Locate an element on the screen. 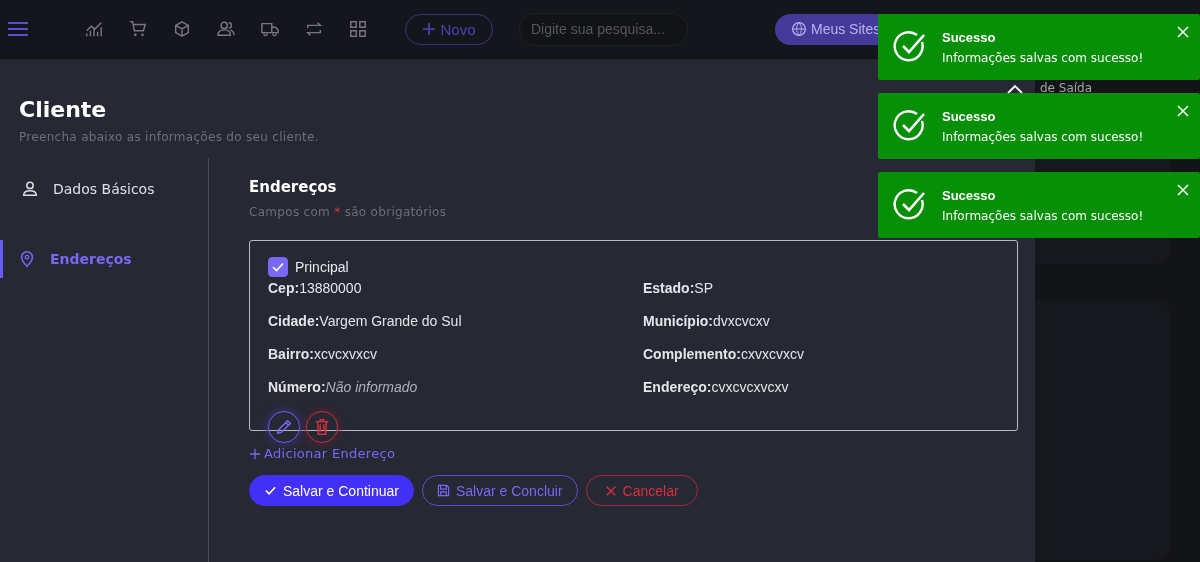 The image size is (1200, 562). chart-icon is located at coordinates (94, 29).